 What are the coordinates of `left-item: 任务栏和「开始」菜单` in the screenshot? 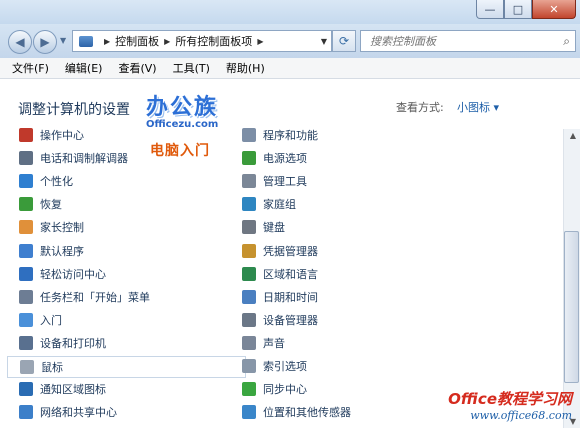 It's located at (84, 297).